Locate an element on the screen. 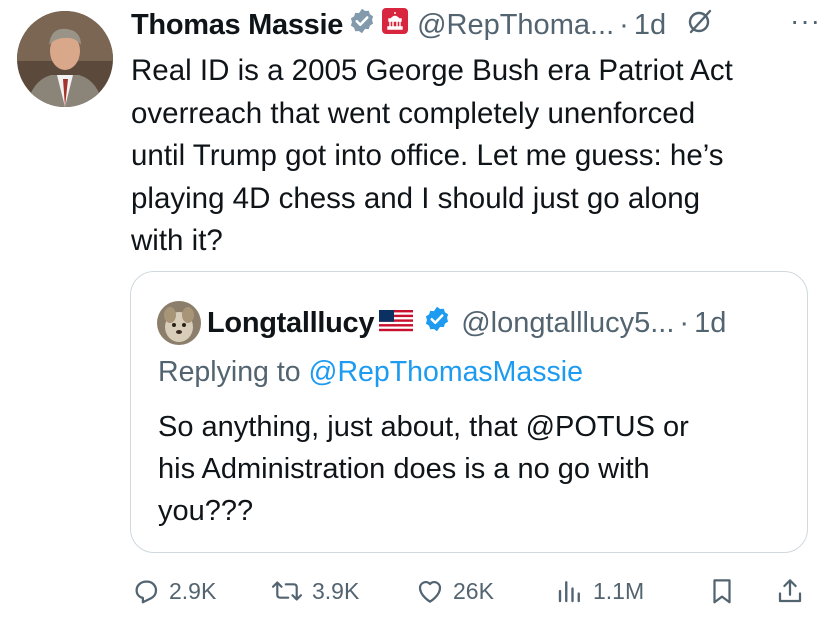  replying-to-handle-link: @RepThomasMassie is located at coordinates (446, 372).